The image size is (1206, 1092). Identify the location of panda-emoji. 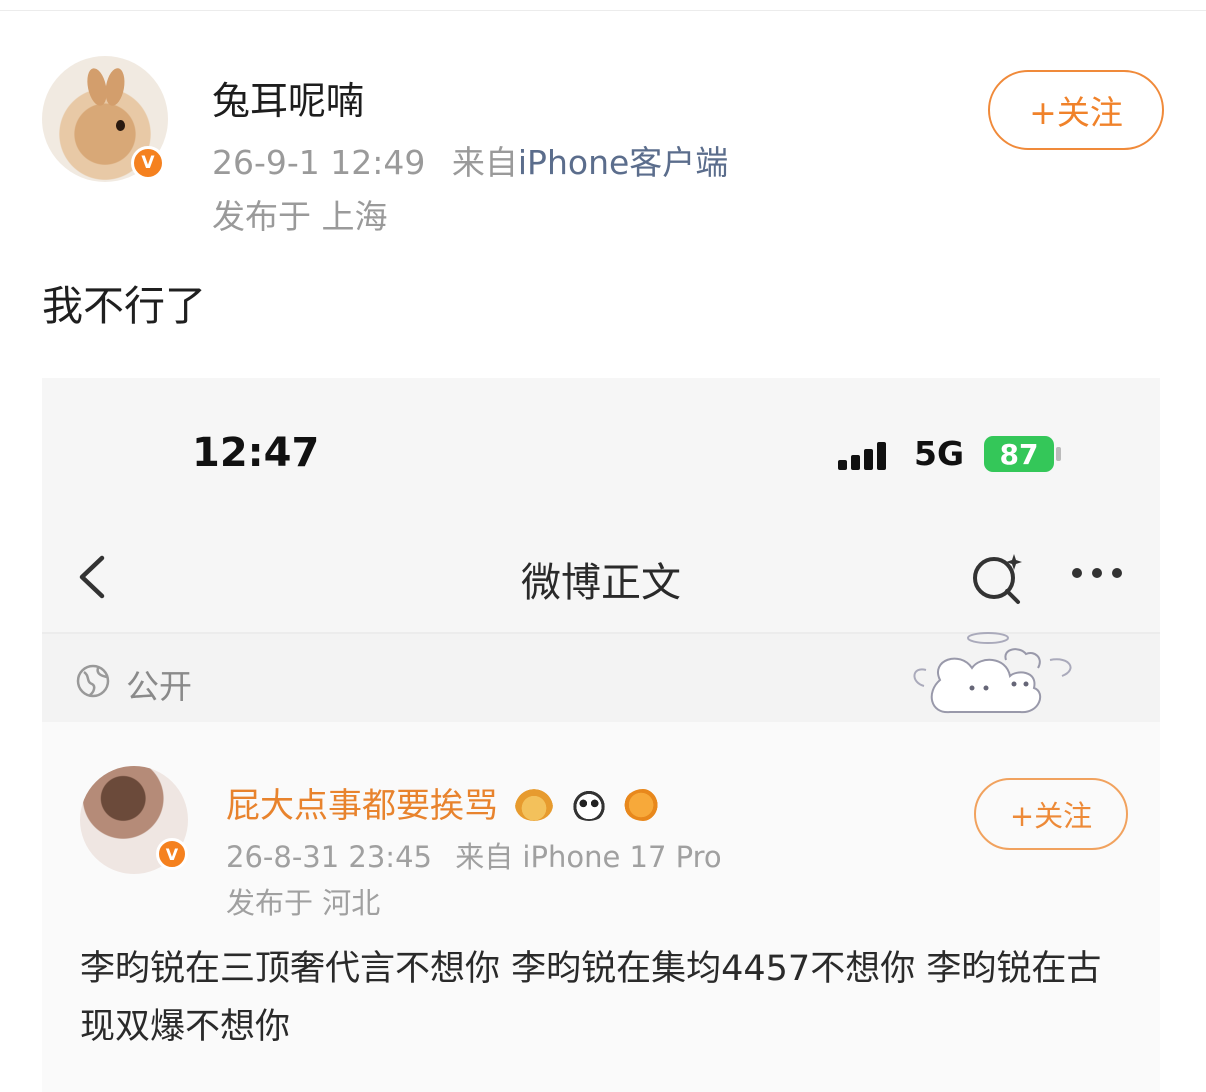
(588, 805).